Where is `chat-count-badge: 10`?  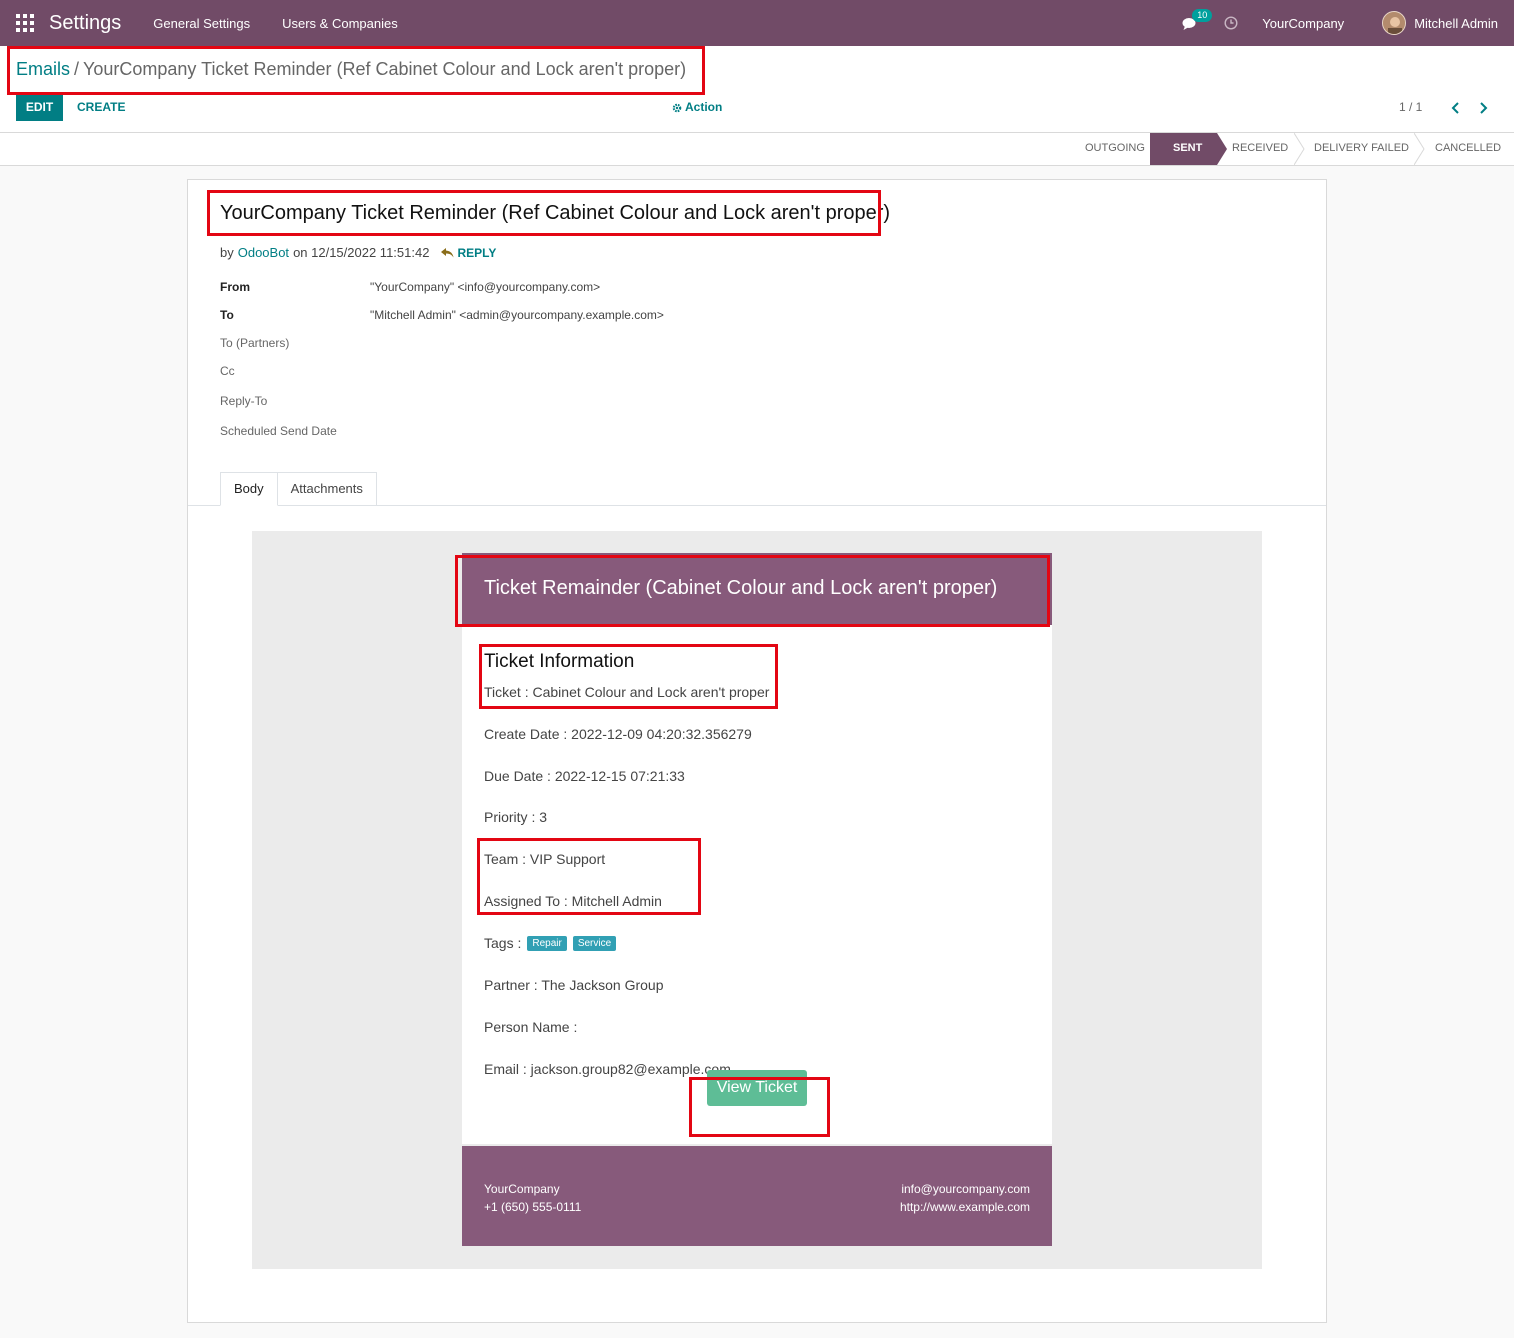 chat-count-badge: 10 is located at coordinates (1202, 15).